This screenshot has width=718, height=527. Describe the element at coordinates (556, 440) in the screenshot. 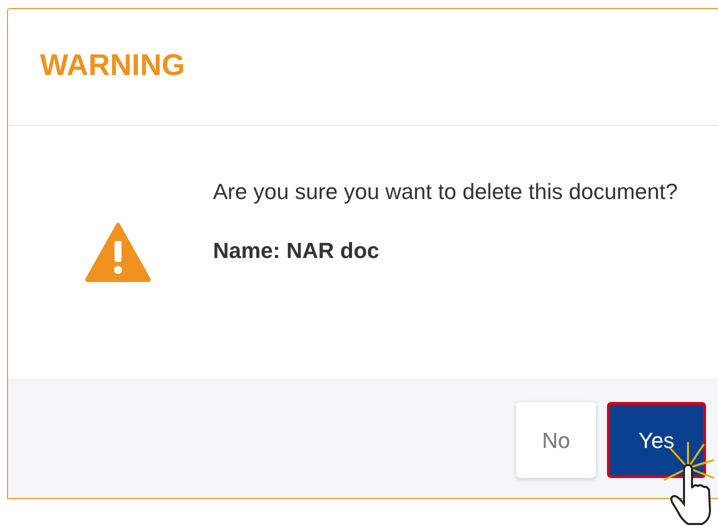

I see `no-button: No` at that location.